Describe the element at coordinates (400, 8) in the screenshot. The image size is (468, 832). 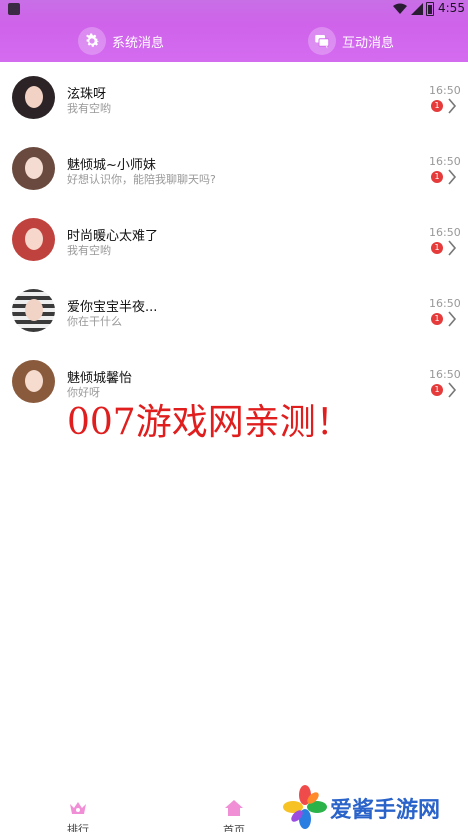
I see `wifi-icon` at that location.